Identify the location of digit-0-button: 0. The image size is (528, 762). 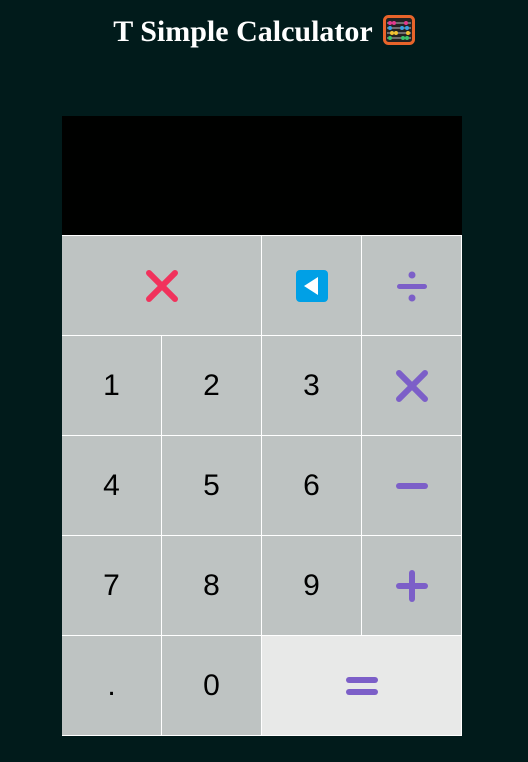
(212, 685).